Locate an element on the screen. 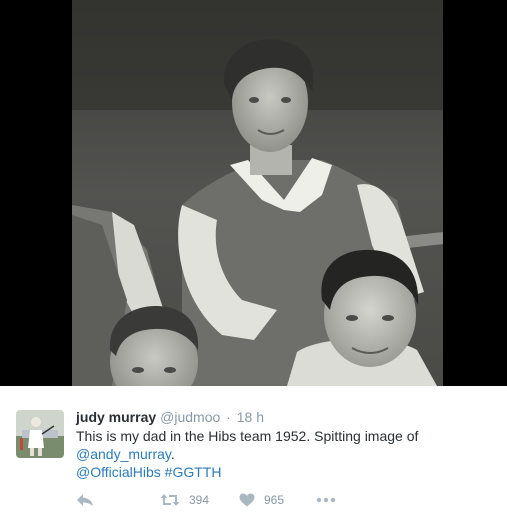 This screenshot has height=525, width=507. retweet-icon is located at coordinates (170, 500).